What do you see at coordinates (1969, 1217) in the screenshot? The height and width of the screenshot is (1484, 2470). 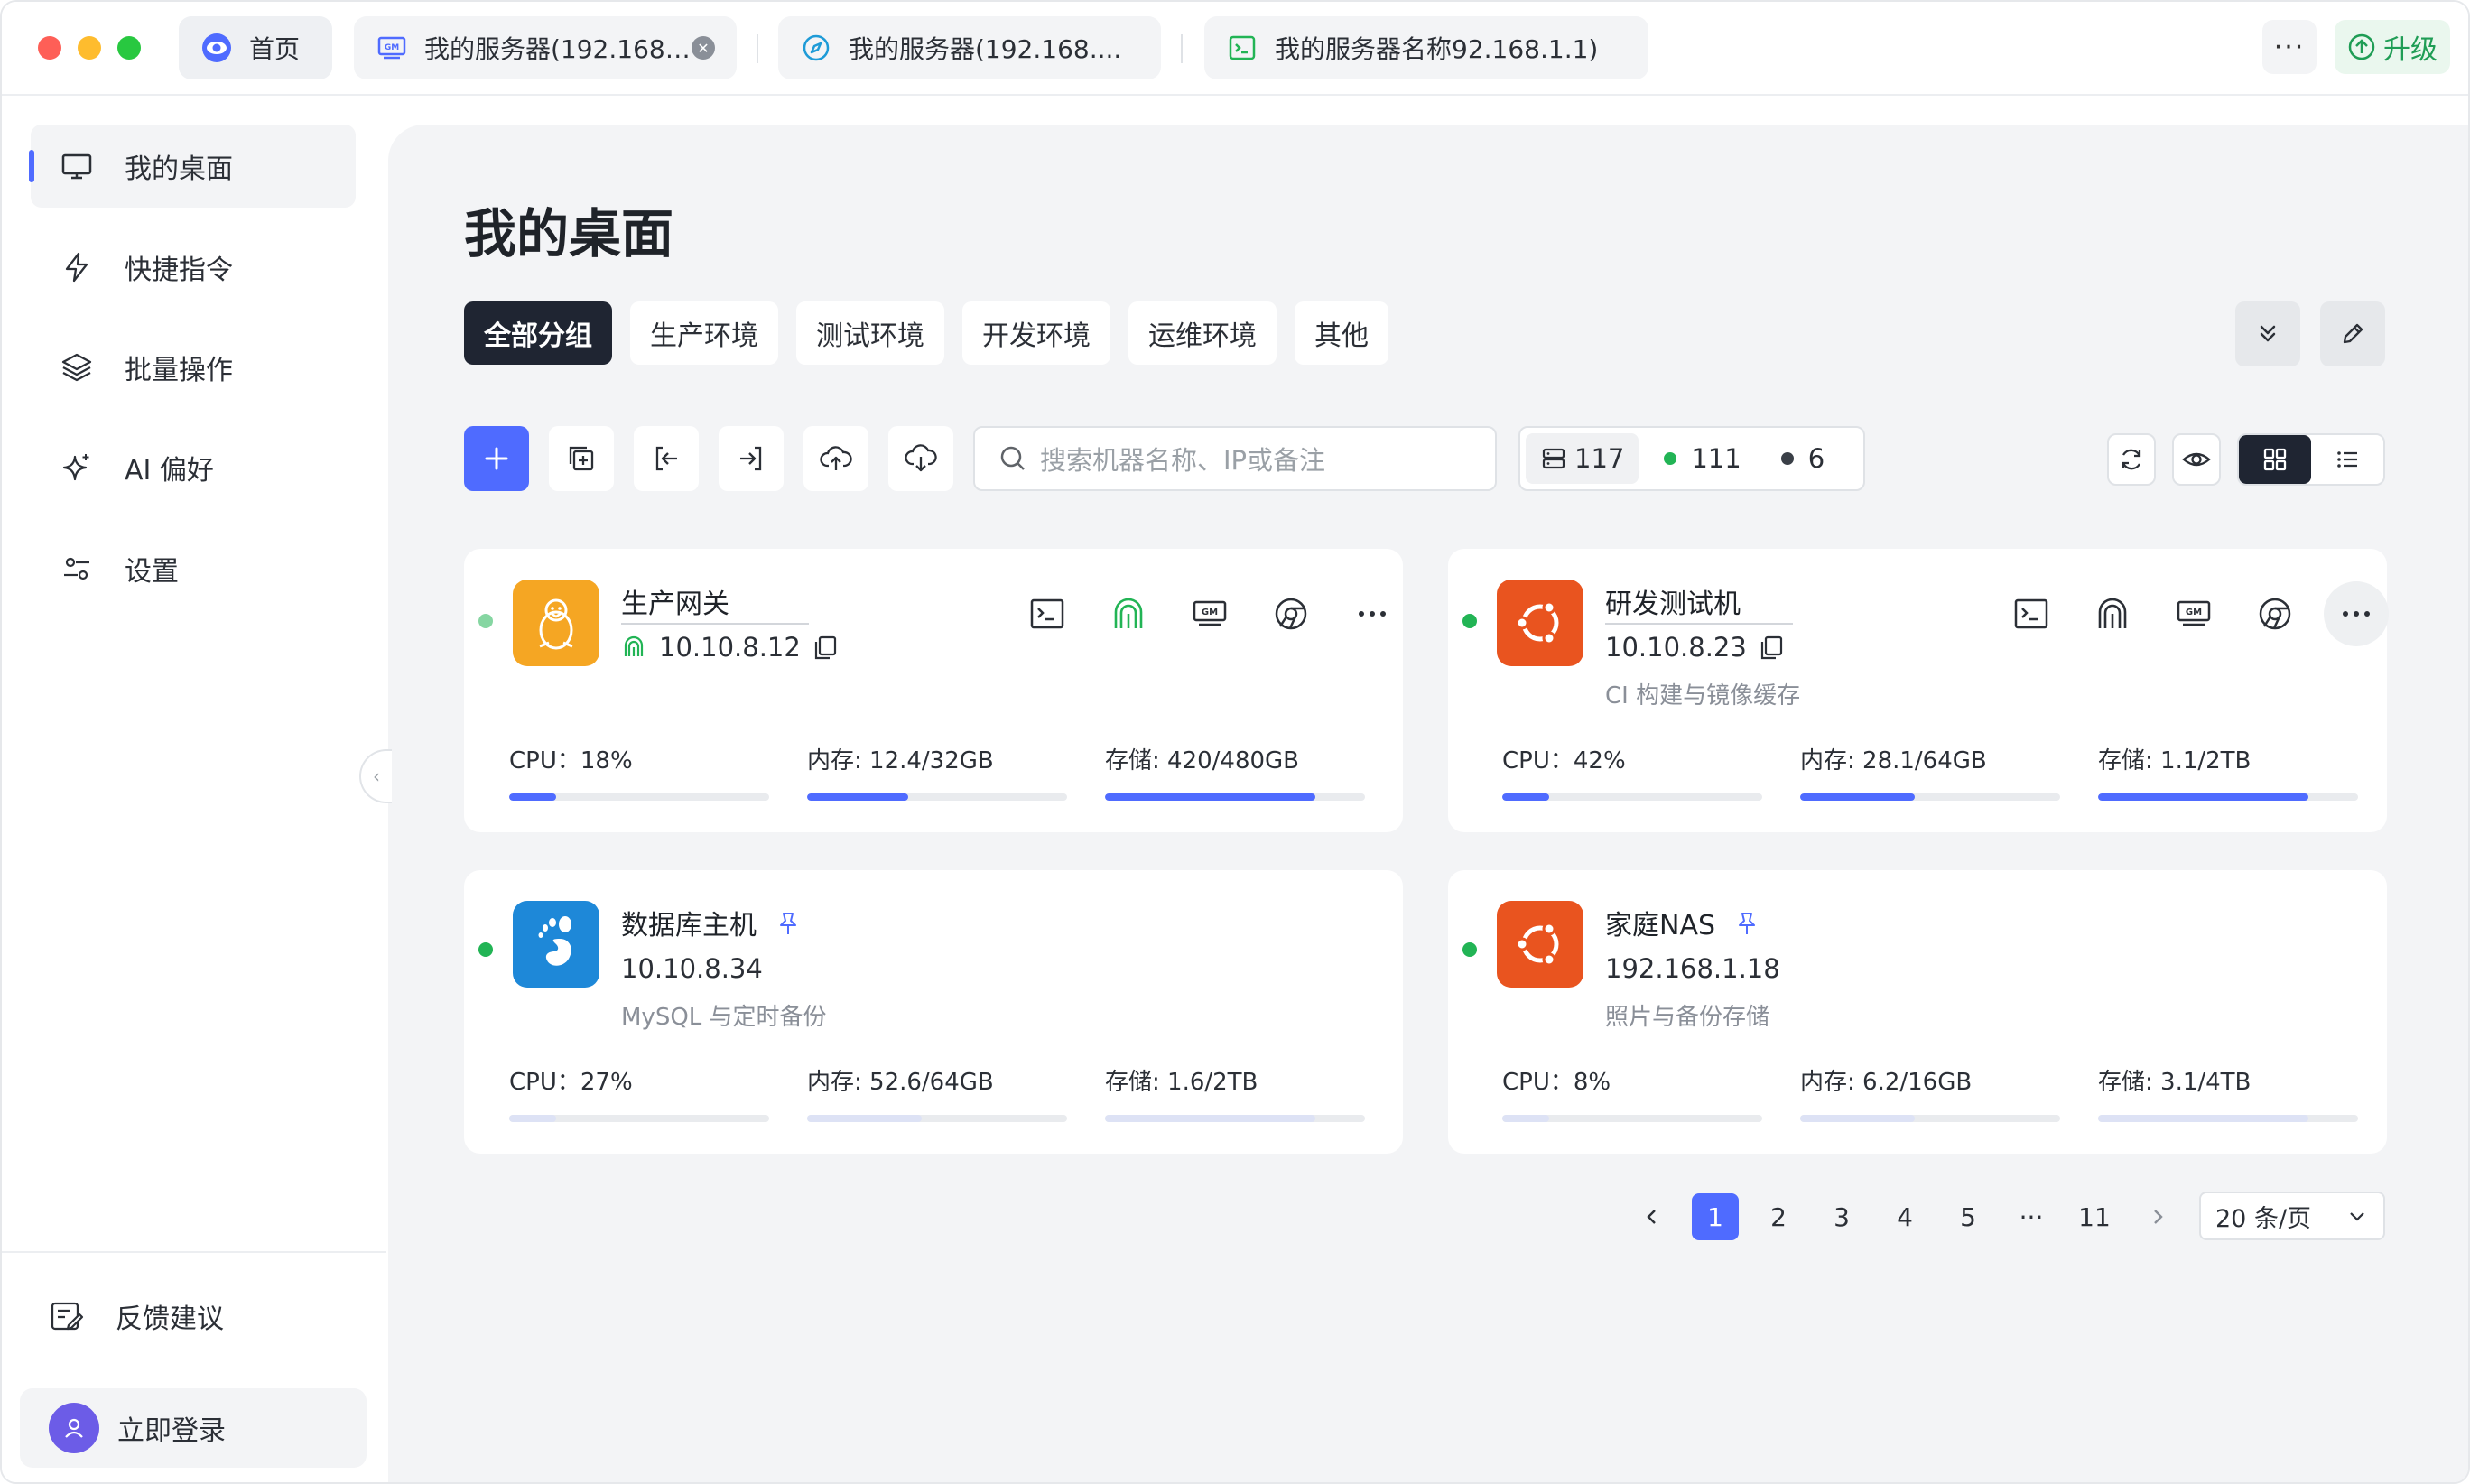 I see `page-5-button: 5` at bounding box center [1969, 1217].